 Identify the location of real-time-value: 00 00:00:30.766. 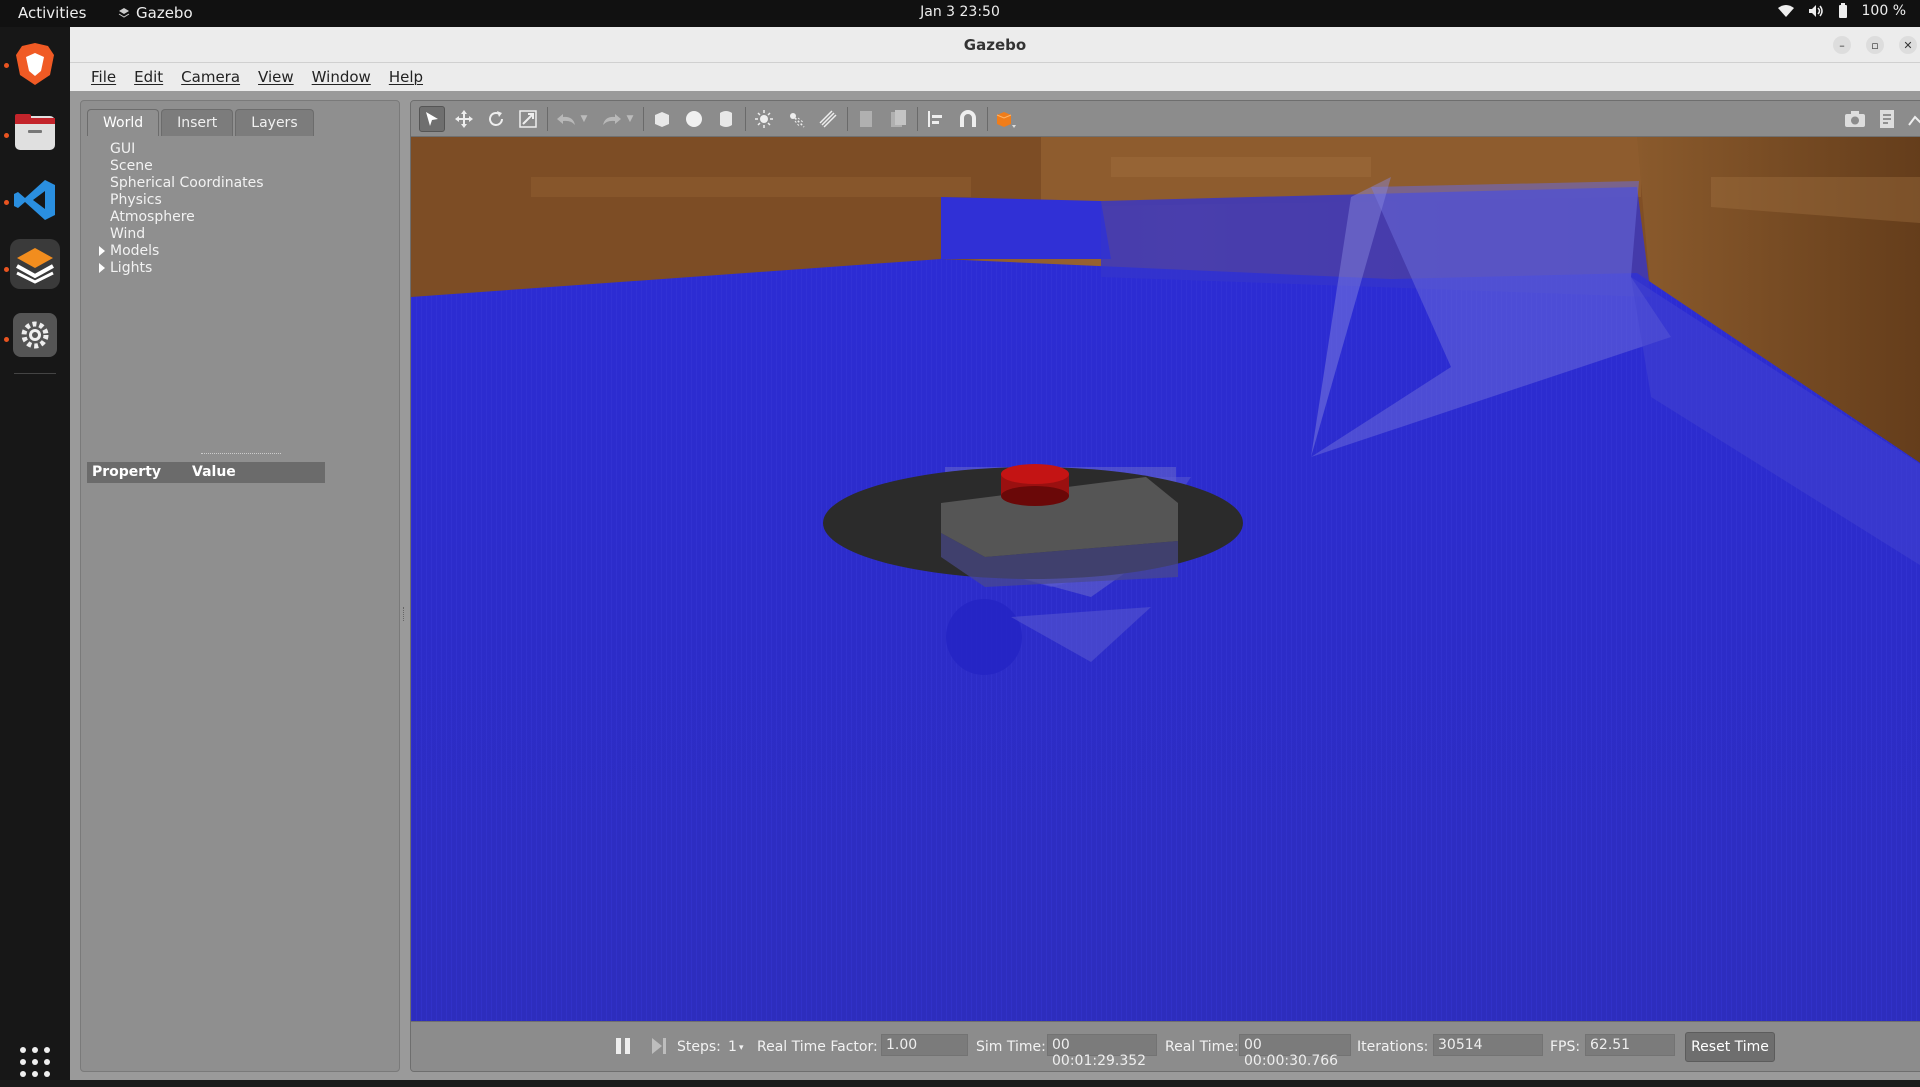
(1295, 1051).